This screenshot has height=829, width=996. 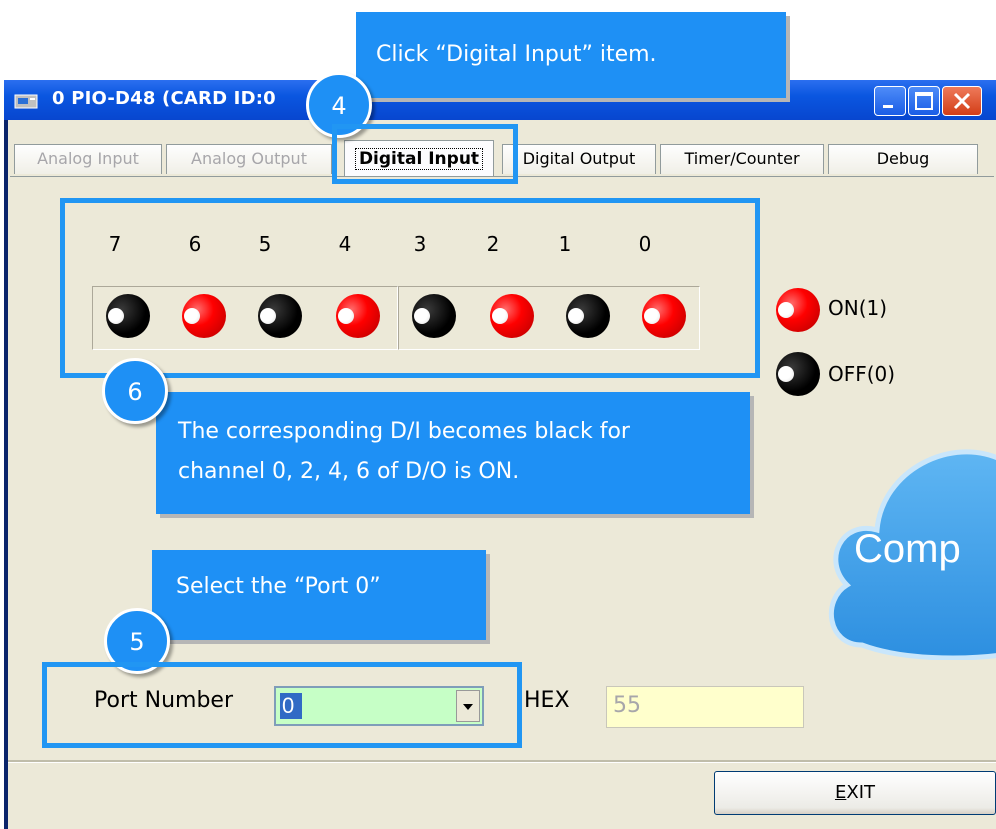 I want to click on callout-click-digital-input: Click “Digital Input” item., so click(x=571, y=55).